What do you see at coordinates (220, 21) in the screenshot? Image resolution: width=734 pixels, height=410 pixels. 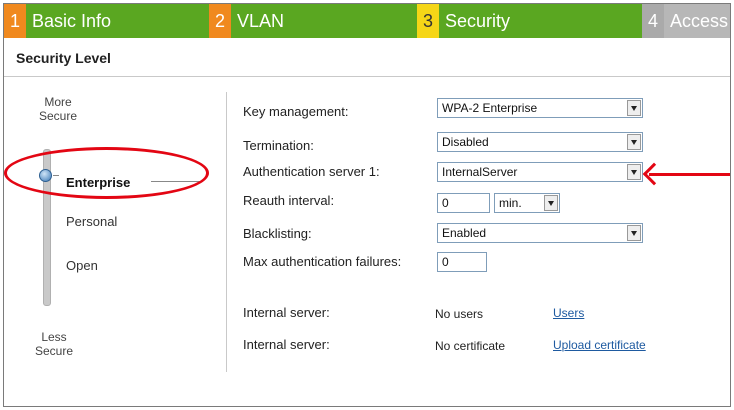 I see `tab-number: 2` at bounding box center [220, 21].